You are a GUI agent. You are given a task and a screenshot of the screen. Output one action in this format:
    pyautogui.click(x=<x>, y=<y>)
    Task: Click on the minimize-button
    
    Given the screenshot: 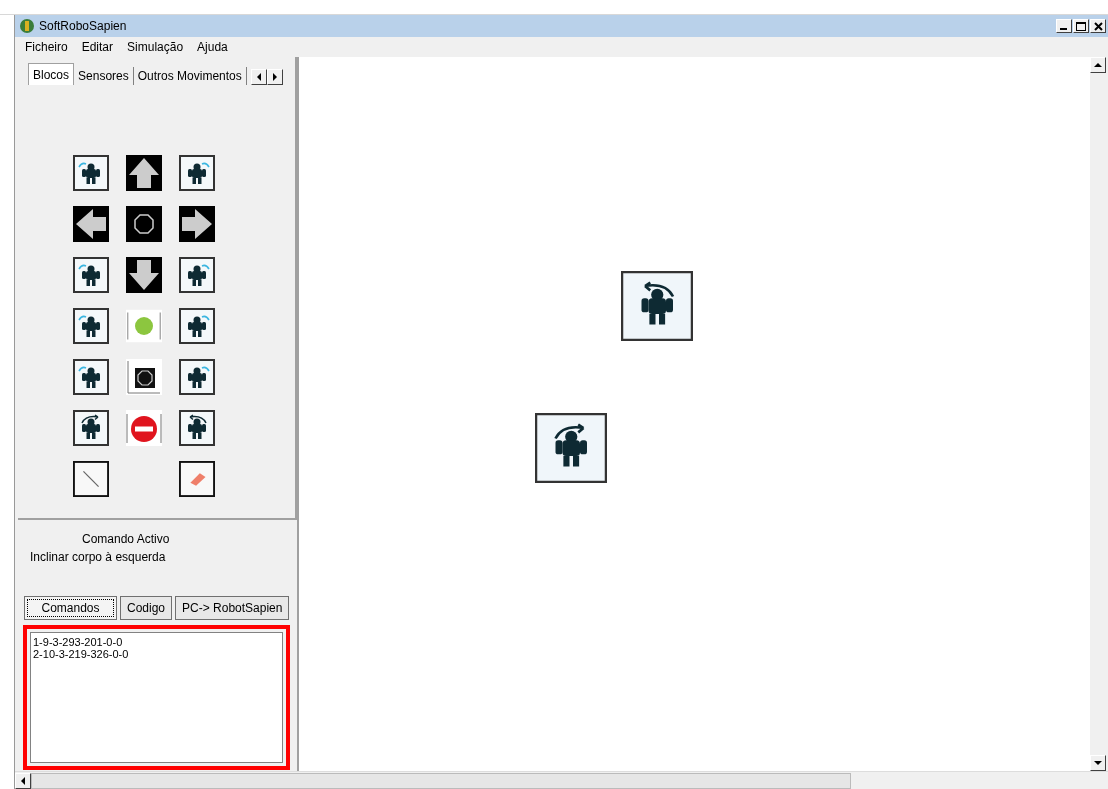 What is the action you would take?
    pyautogui.click(x=1064, y=26)
    